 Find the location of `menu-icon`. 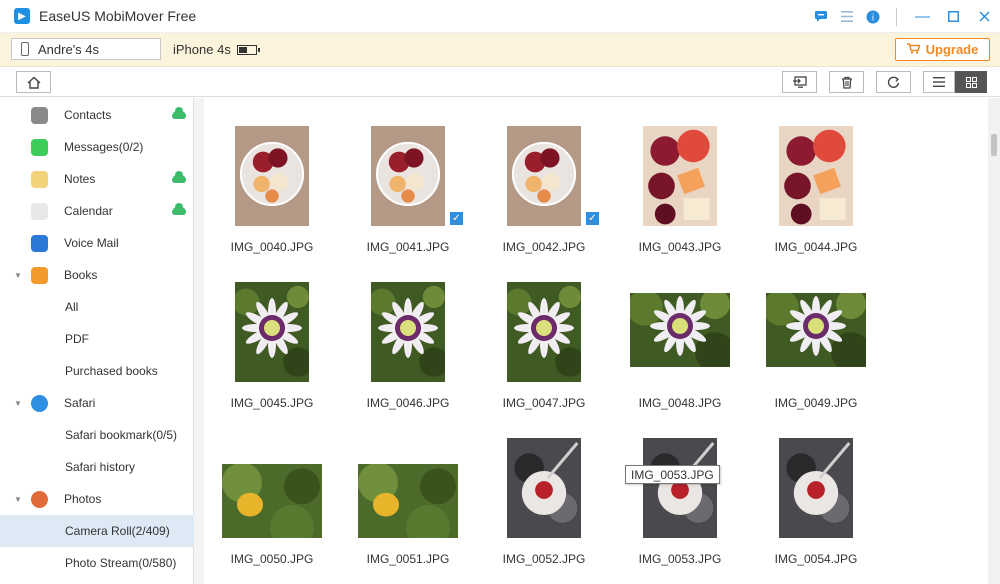

menu-icon is located at coordinates (847, 17).